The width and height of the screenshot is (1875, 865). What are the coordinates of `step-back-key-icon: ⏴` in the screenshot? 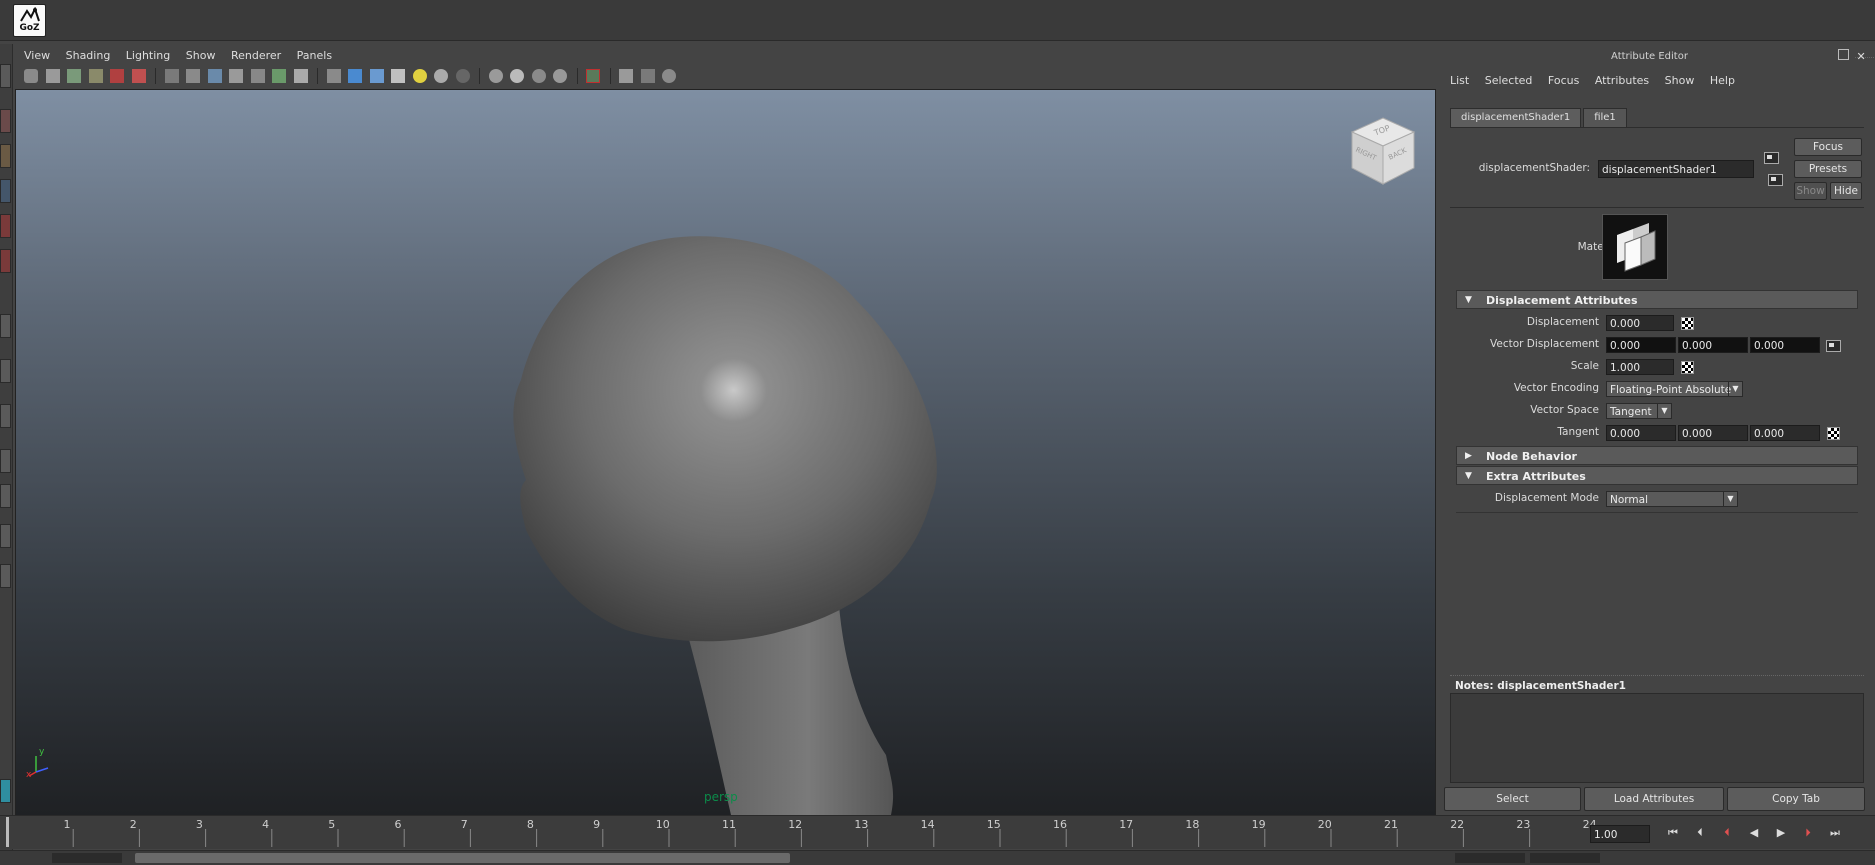 It's located at (1700, 833).